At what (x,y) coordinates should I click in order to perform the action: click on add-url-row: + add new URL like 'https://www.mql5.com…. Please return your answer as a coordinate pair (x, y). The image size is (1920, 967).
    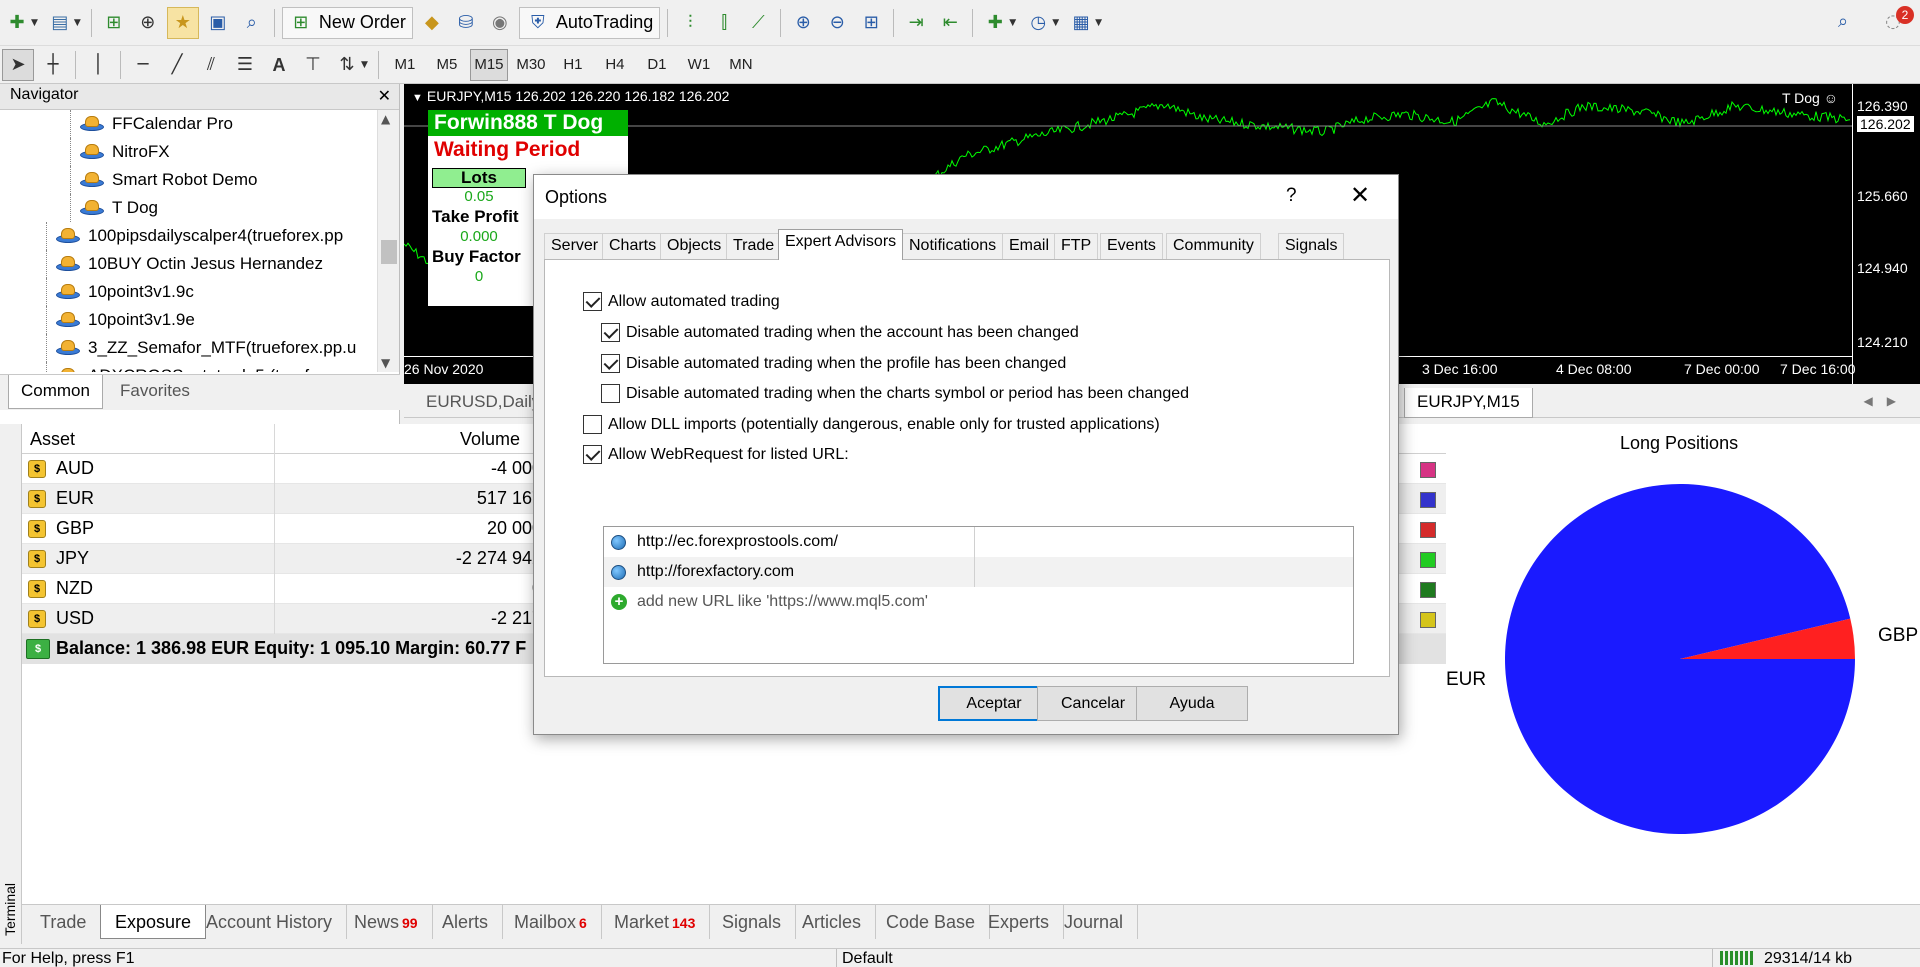
    Looking at the image, I should click on (978, 602).